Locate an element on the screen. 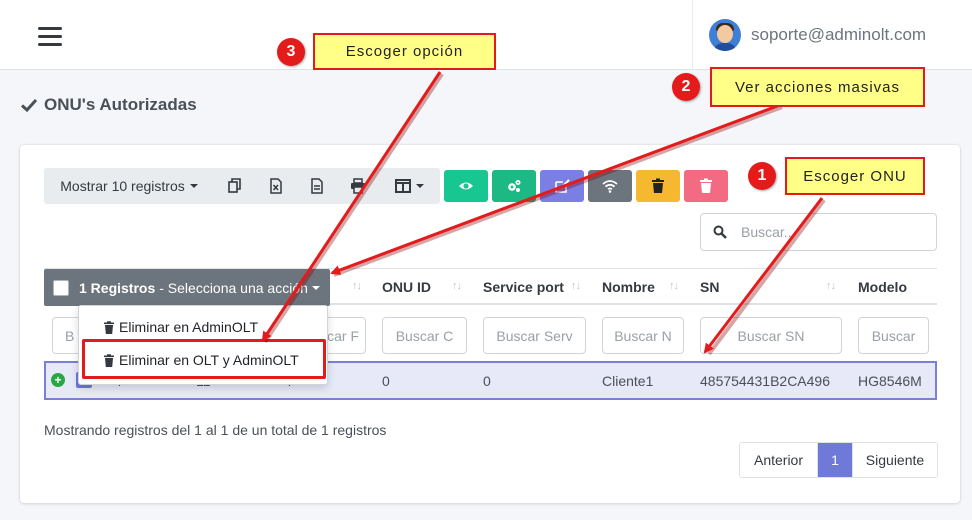 This screenshot has width=972, height=520. annotation-callout-1: Escoger ONU is located at coordinates (855, 176).